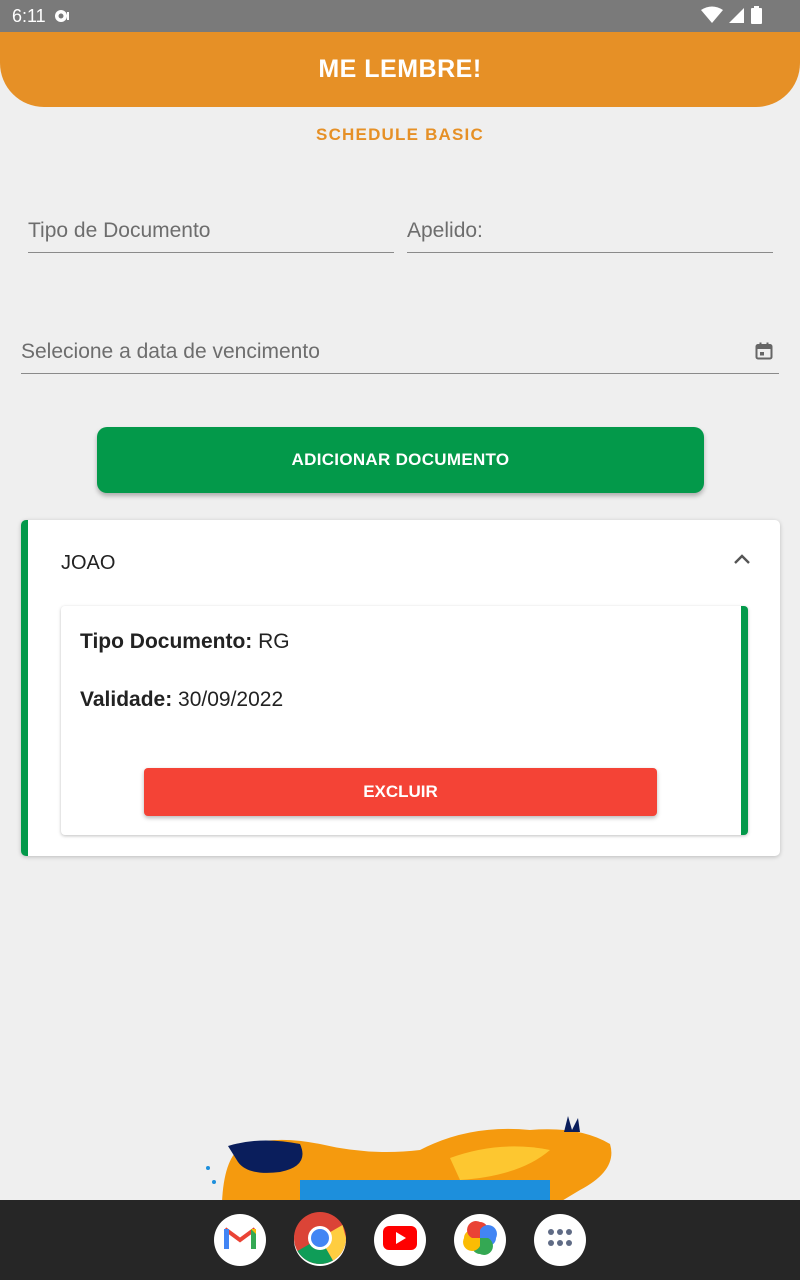  What do you see at coordinates (737, 17) in the screenshot?
I see `signal-icon` at bounding box center [737, 17].